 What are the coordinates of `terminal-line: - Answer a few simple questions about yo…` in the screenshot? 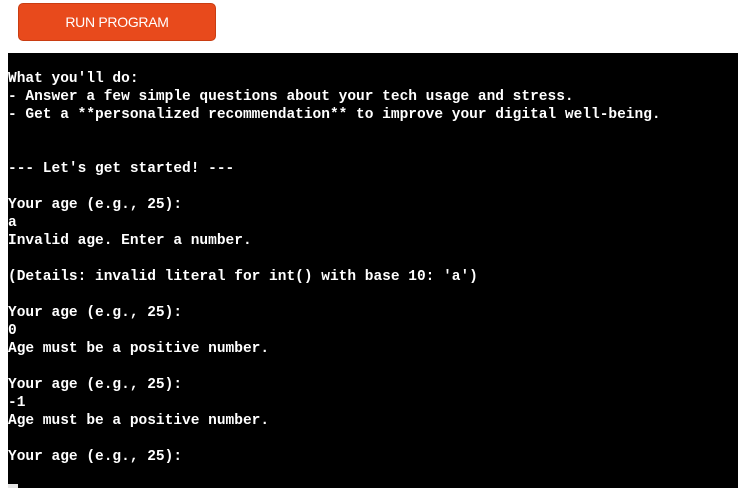 It's located at (291, 97).